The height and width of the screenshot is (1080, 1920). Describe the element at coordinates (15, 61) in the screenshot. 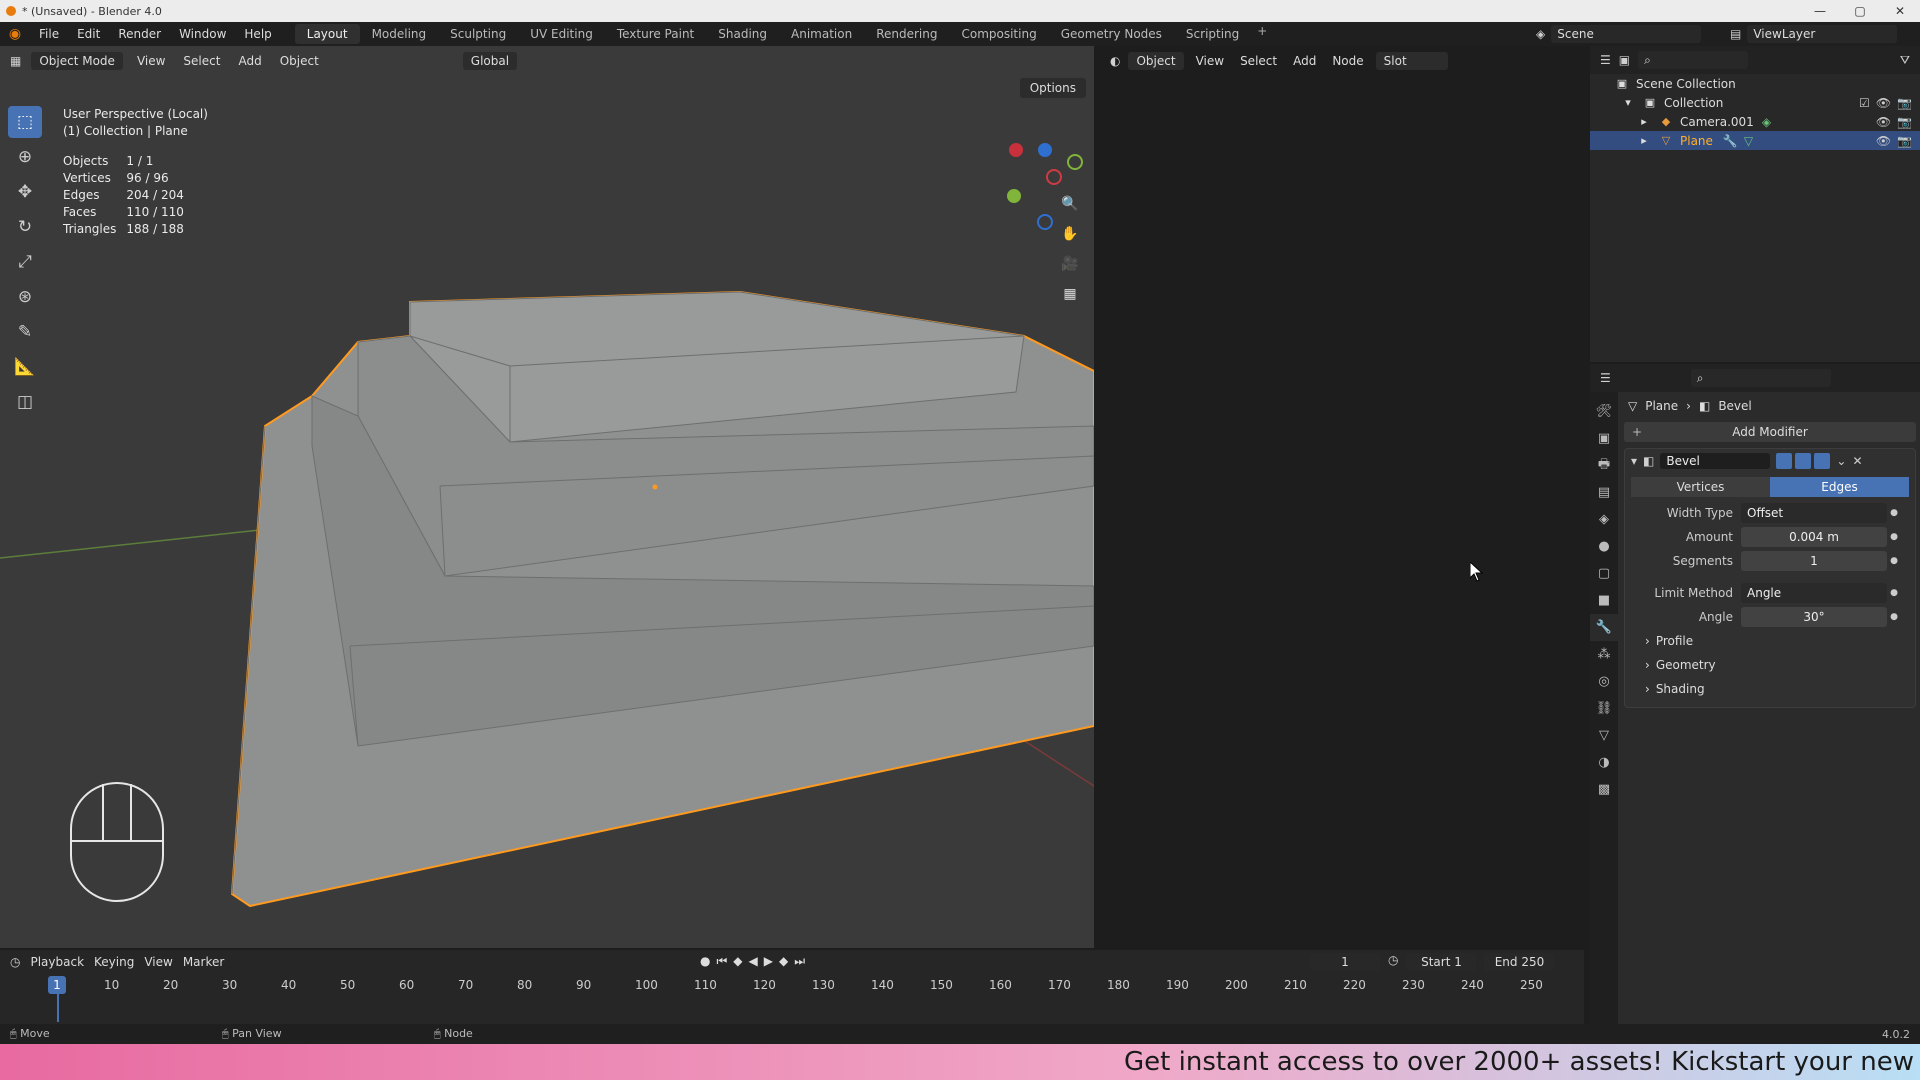

I see `editor-type-icon: ▦` at that location.